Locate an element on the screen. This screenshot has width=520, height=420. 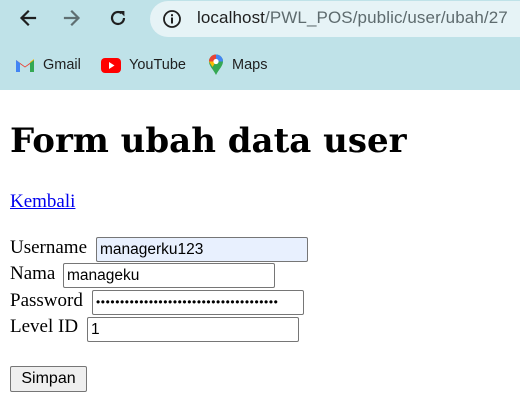
arrow-right-icon is located at coordinates (72, 18).